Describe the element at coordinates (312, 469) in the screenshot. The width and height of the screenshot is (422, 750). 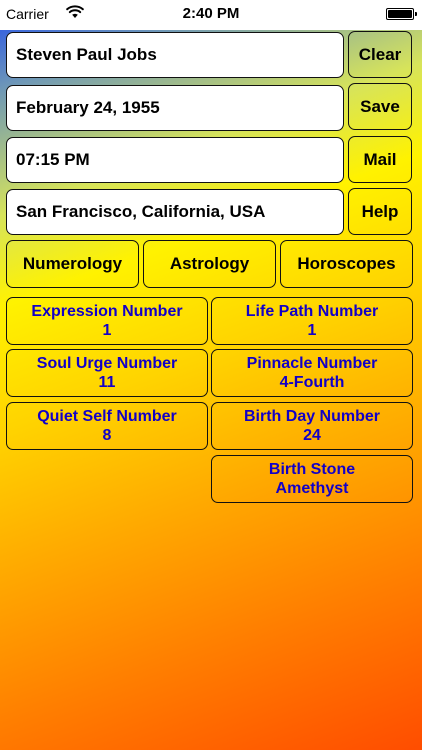
I see `result-title: Birth Stone` at that location.